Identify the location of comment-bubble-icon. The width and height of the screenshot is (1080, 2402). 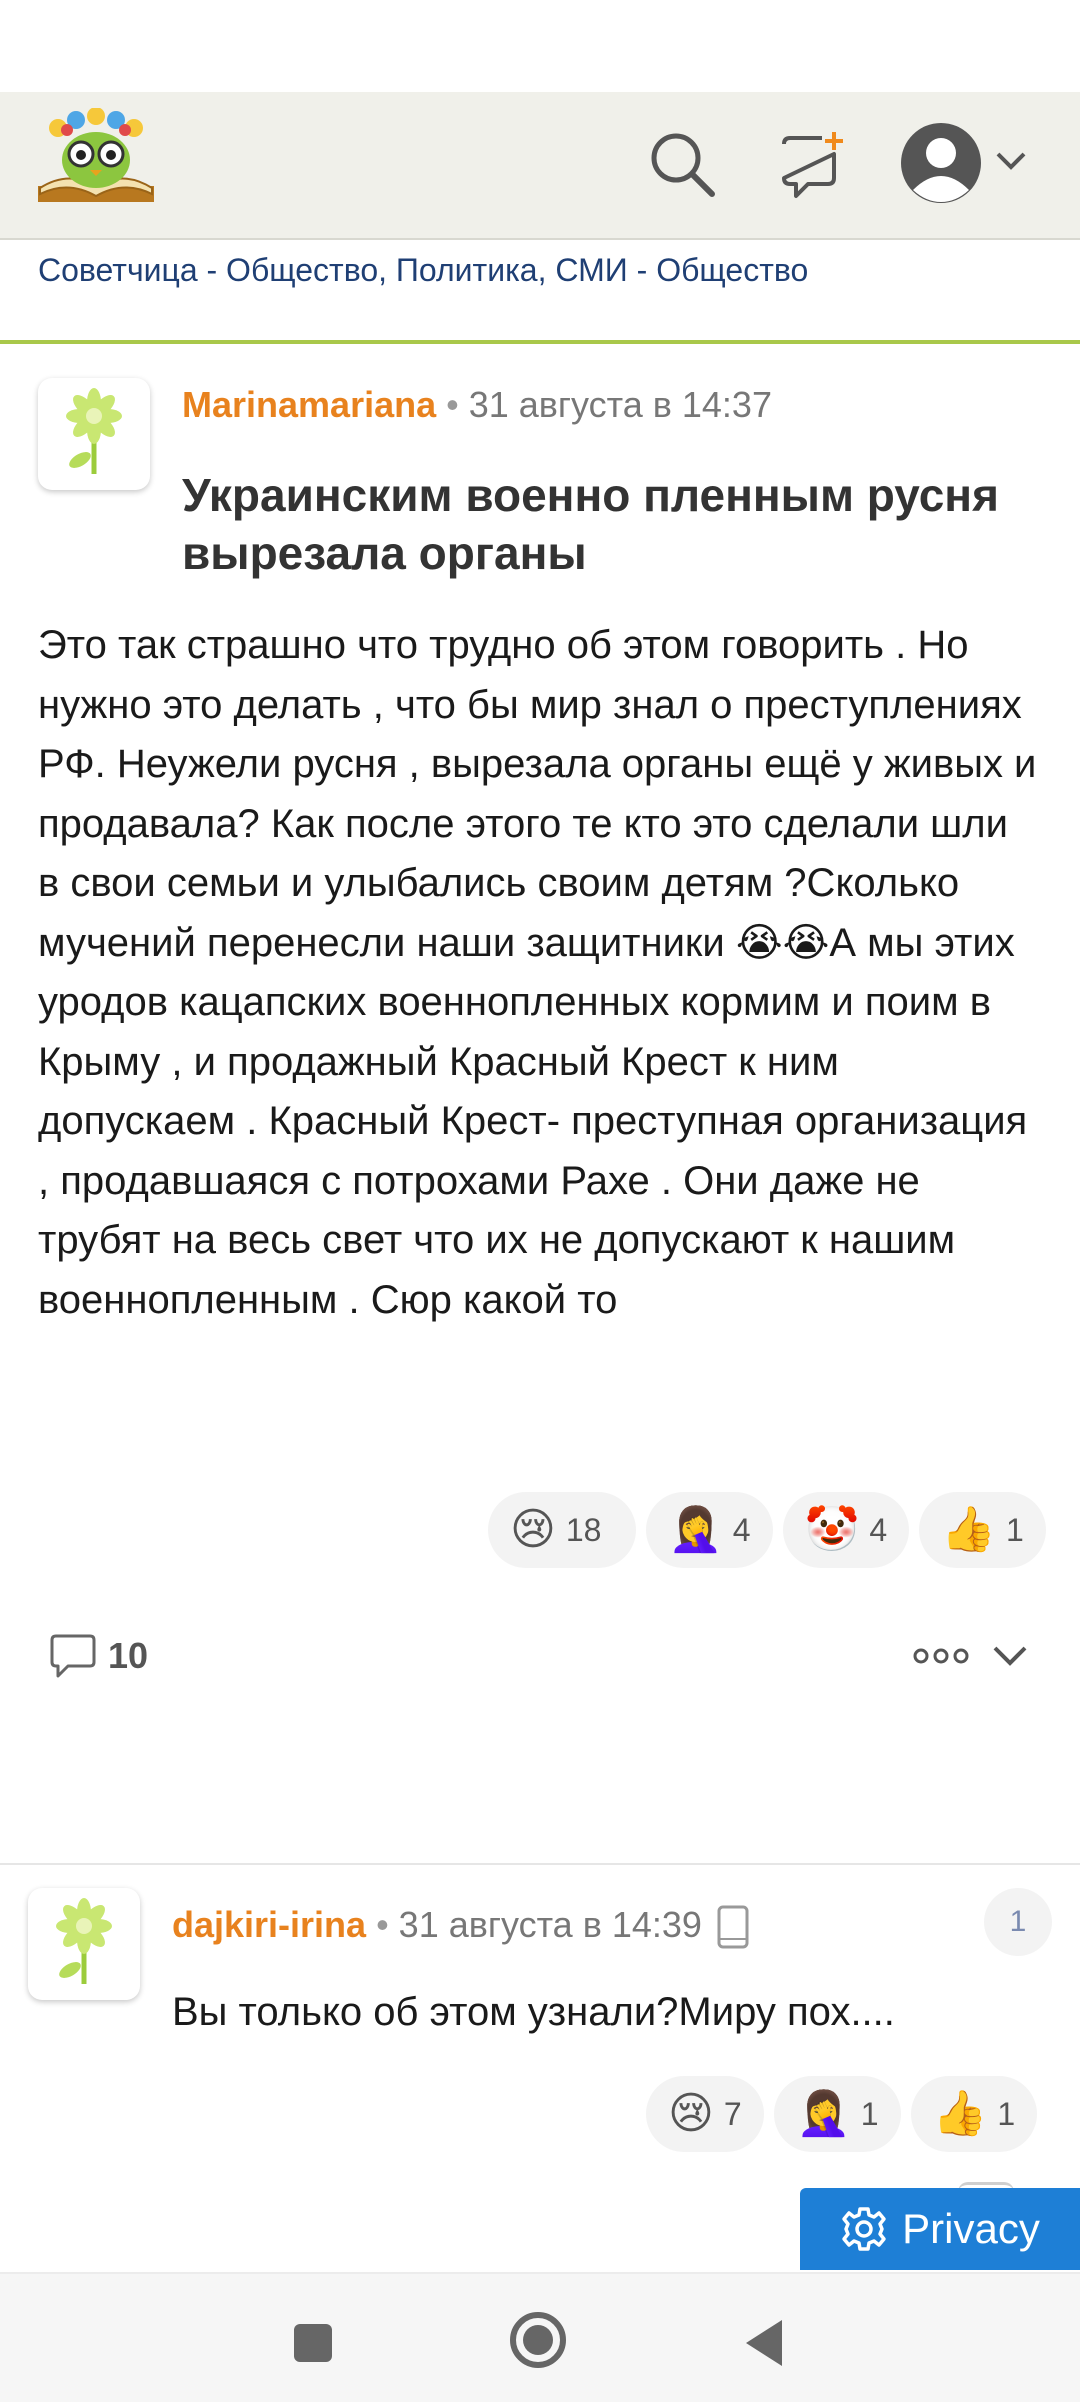
(73, 1656).